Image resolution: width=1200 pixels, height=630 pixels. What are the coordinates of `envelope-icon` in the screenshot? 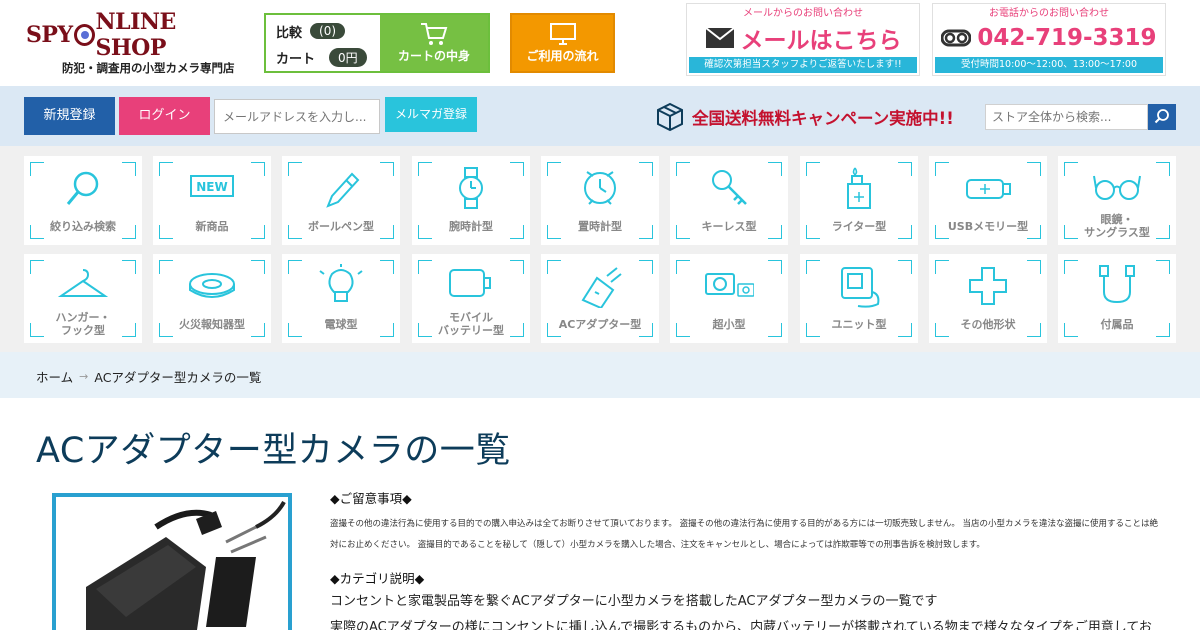 It's located at (719, 37).